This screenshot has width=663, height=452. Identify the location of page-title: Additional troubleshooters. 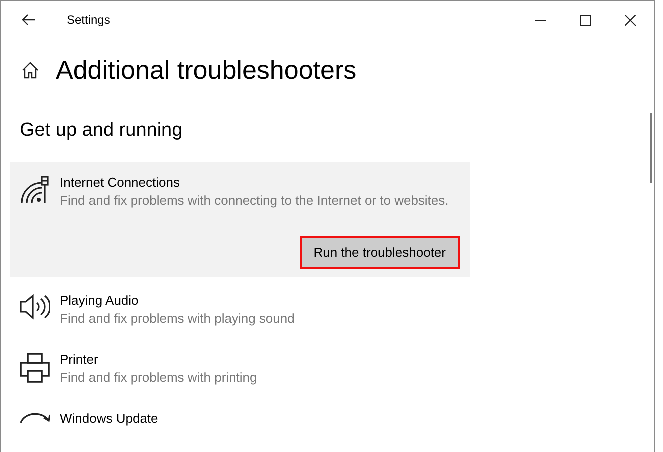
(206, 70).